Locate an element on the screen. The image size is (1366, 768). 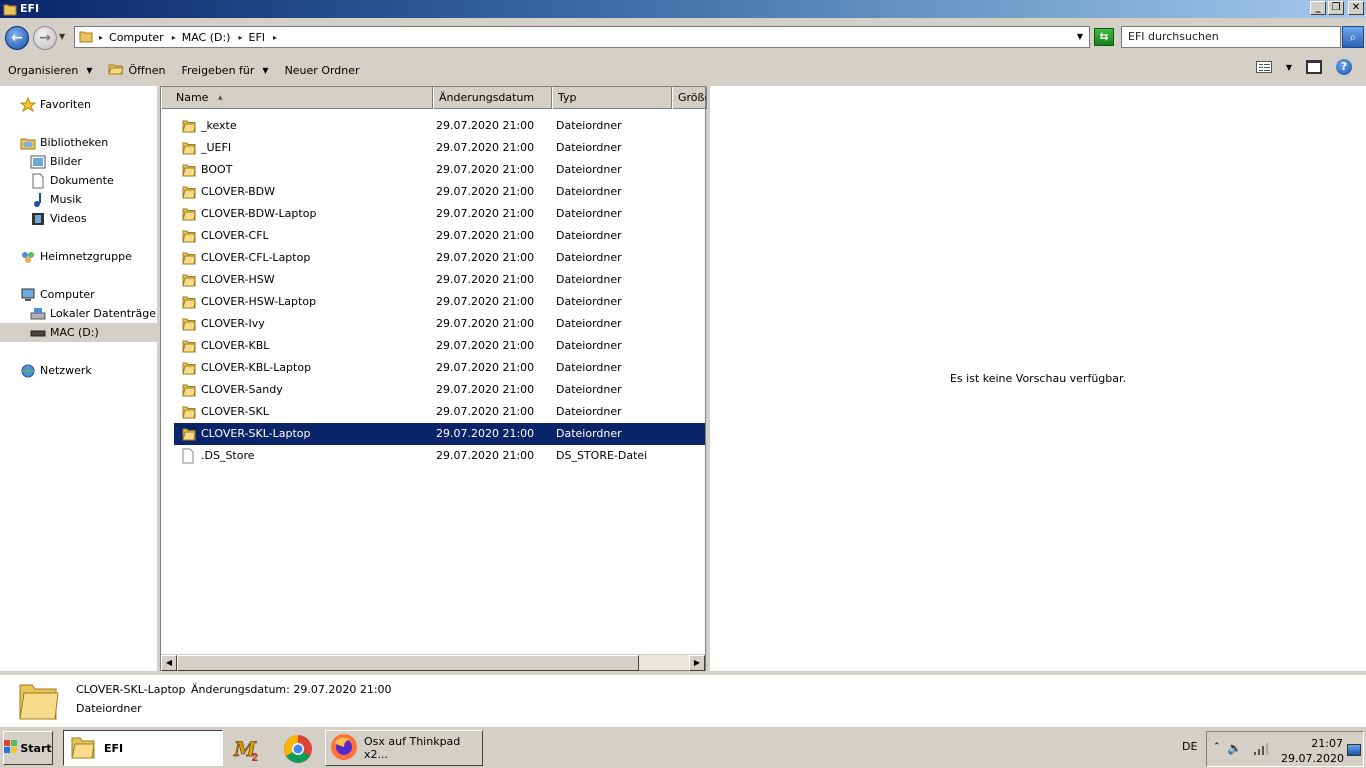
m2-app-icon: M2 is located at coordinates (248, 749).